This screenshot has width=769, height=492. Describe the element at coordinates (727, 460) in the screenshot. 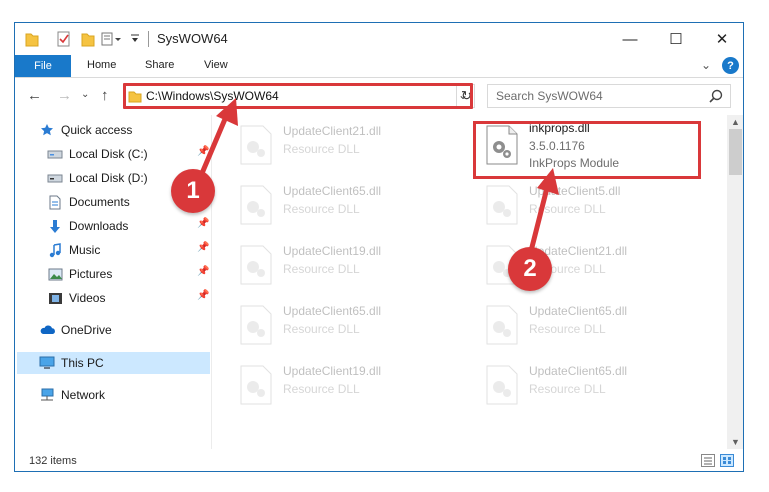

I see `large-icons-view-icon` at that location.